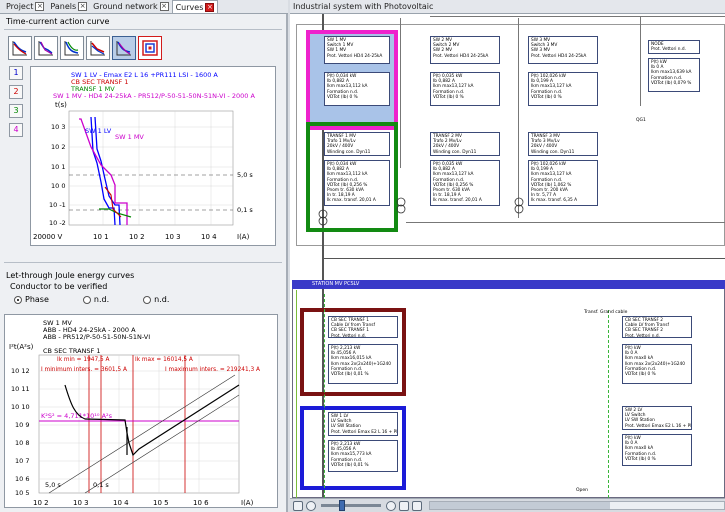 This screenshot has width=725, height=512. I want to click on scrollbar-thumb, so click(520, 505).